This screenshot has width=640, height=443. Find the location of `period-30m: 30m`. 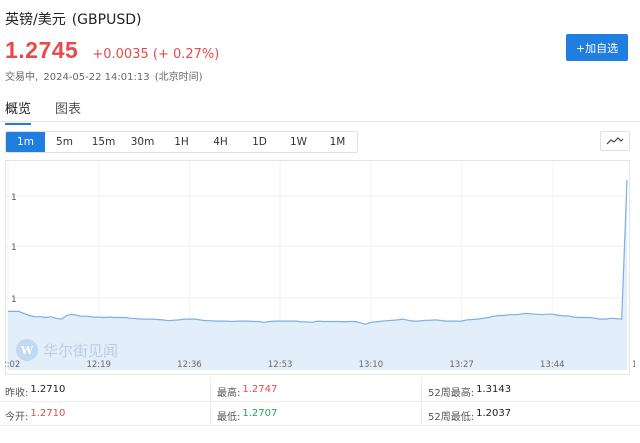

period-30m: 30m is located at coordinates (142, 142).